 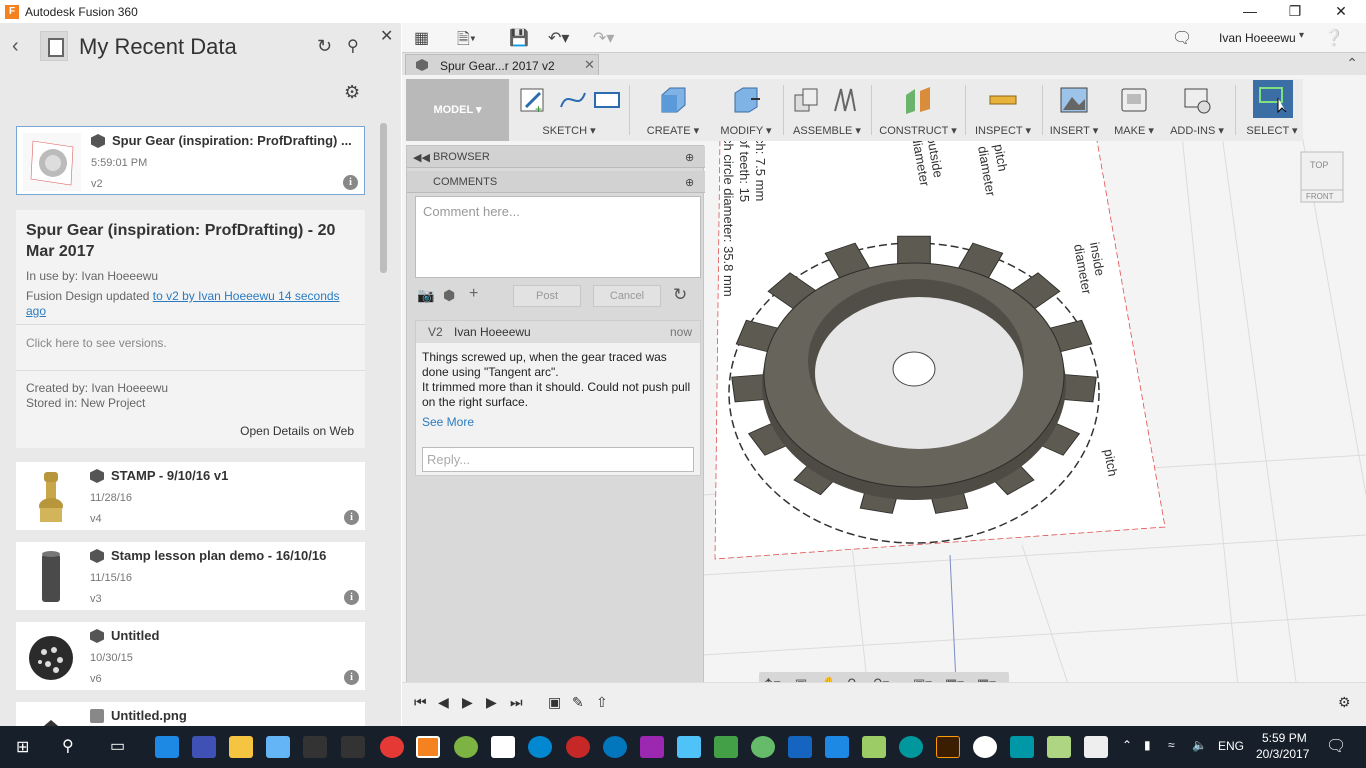 I want to click on timeline-next-icon: ▶, so click(x=467, y=702).